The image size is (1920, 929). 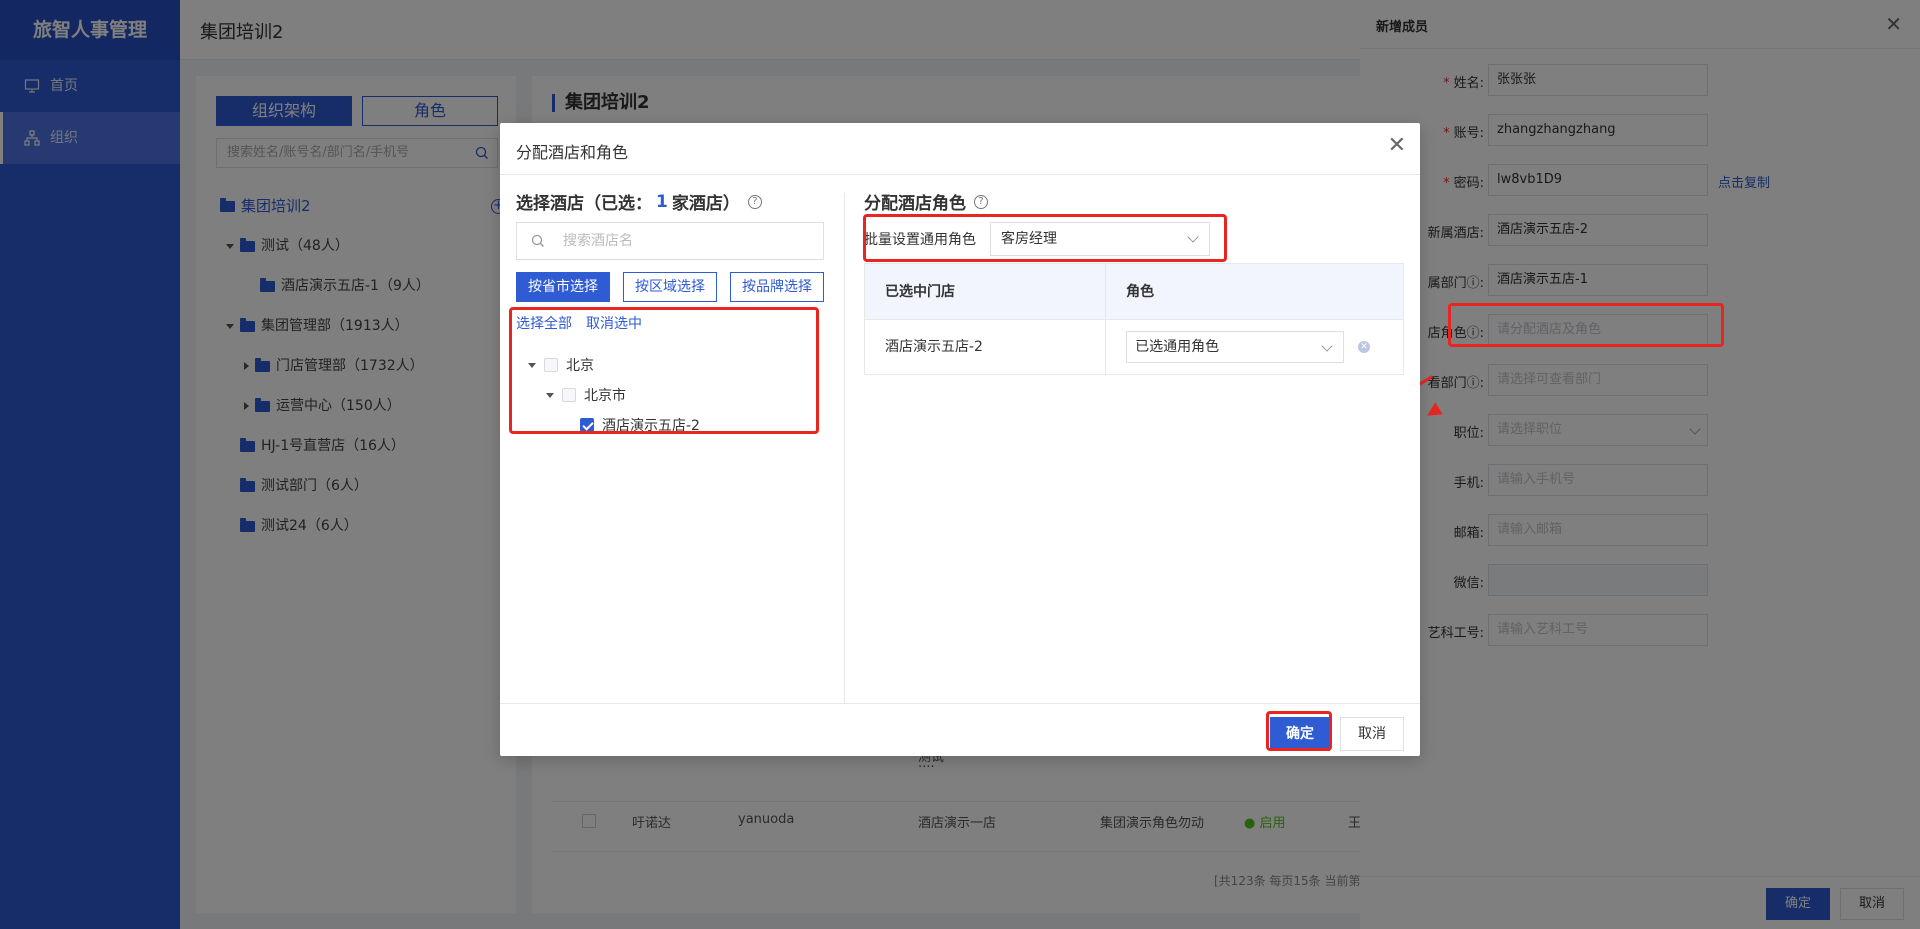 I want to click on selected-store-table: 已选中门店 角色 酒店演示五店-2 已选通用角色 ✕, so click(x=1134, y=319).